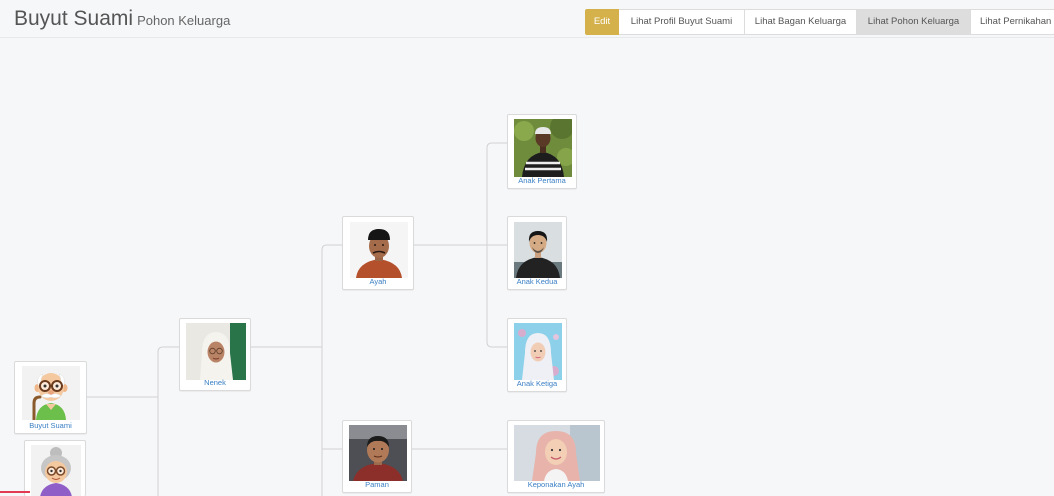 This screenshot has width=1054, height=496. I want to click on highlight-line, so click(15, 492).